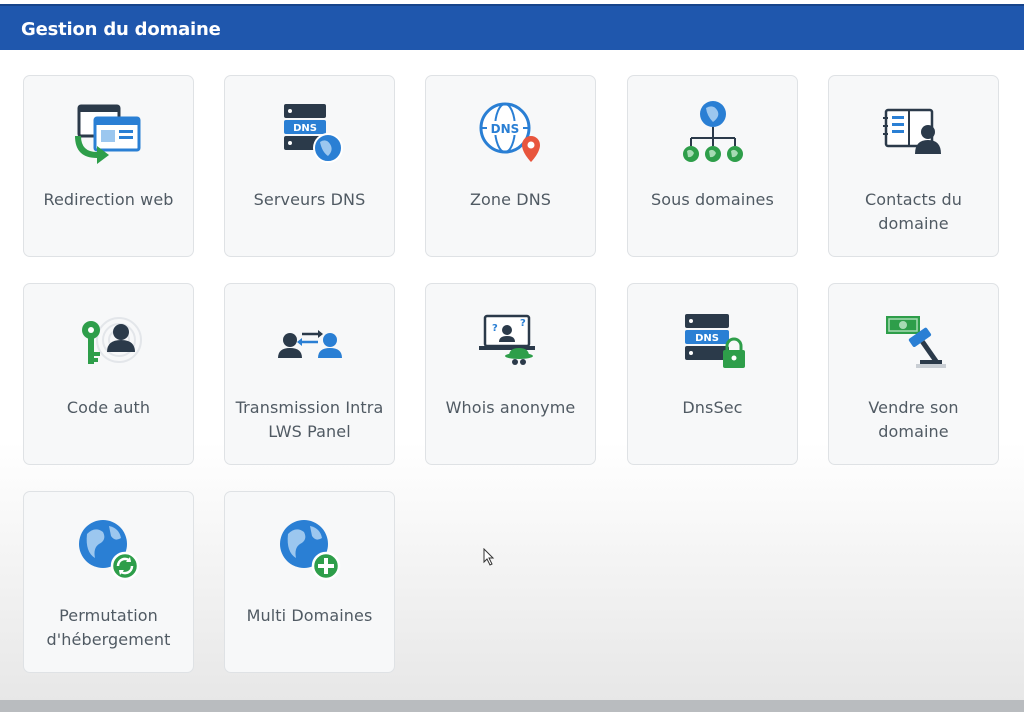 The image size is (1024, 712). I want to click on tile-label: Zone DNS, so click(510, 199).